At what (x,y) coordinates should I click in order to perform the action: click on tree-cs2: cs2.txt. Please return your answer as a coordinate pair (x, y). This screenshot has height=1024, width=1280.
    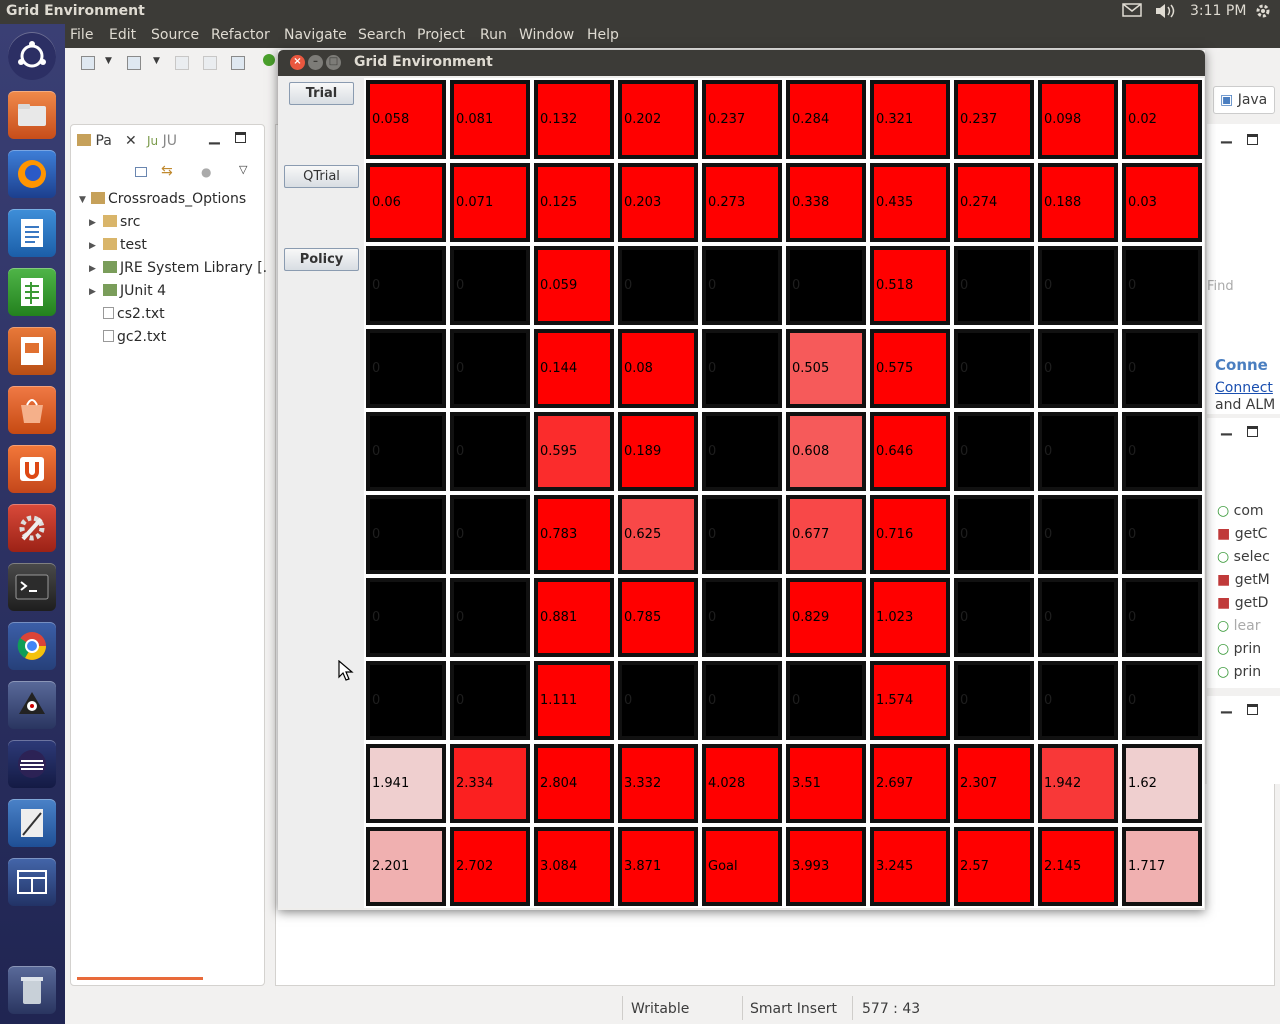
    Looking at the image, I should click on (134, 314).